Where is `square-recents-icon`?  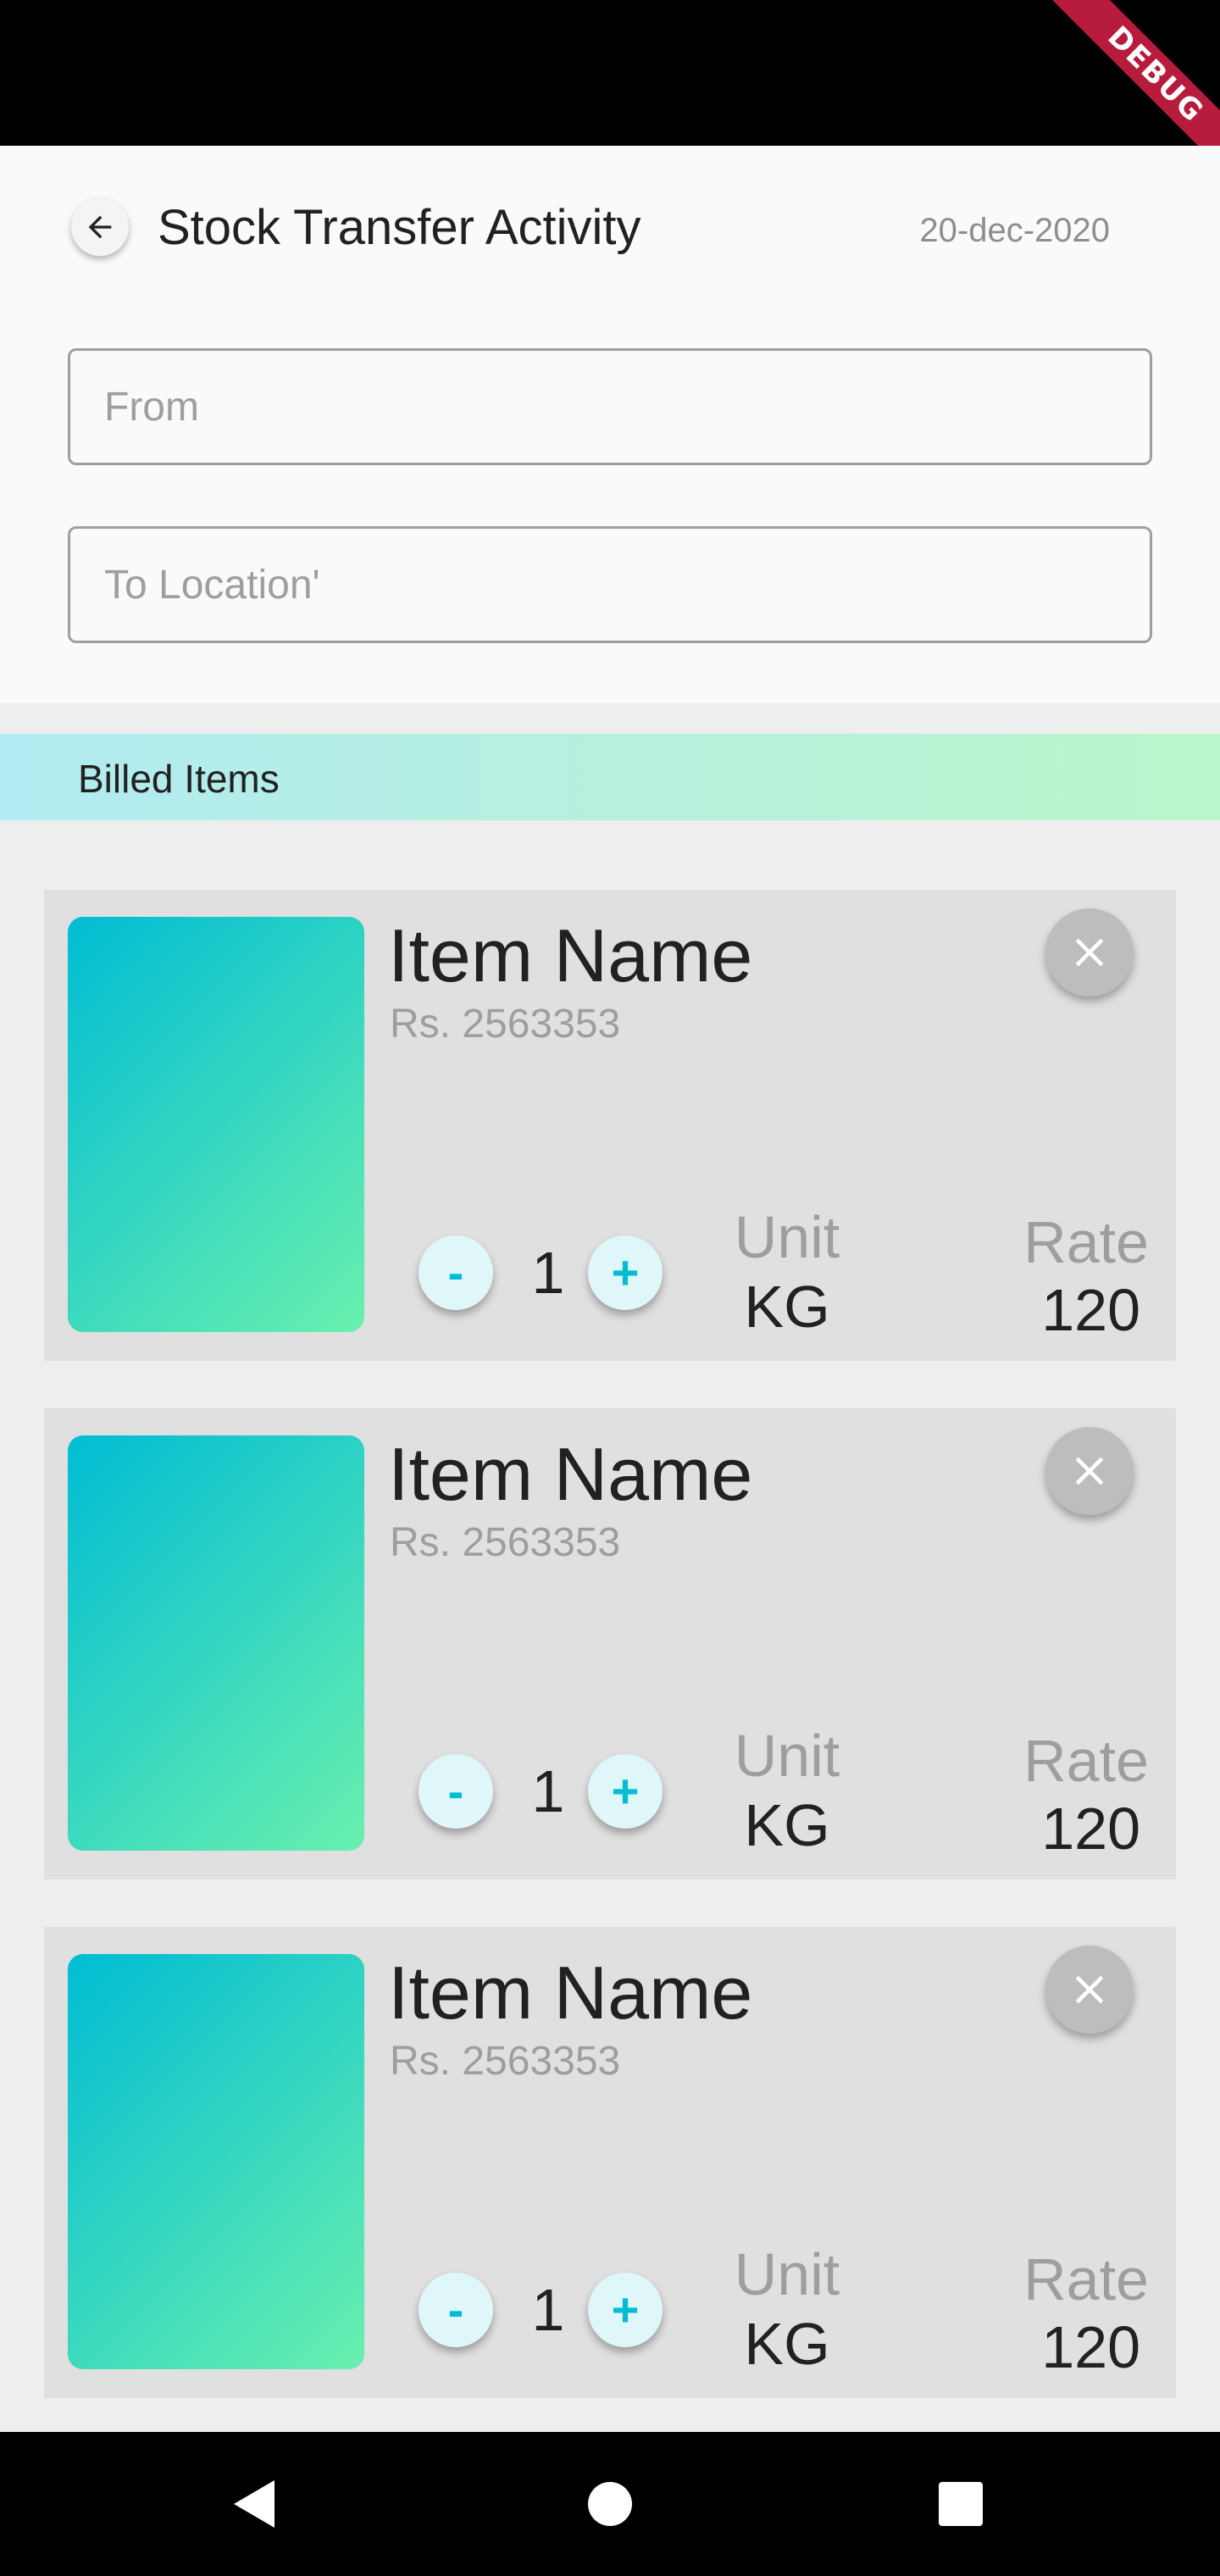 square-recents-icon is located at coordinates (961, 2504).